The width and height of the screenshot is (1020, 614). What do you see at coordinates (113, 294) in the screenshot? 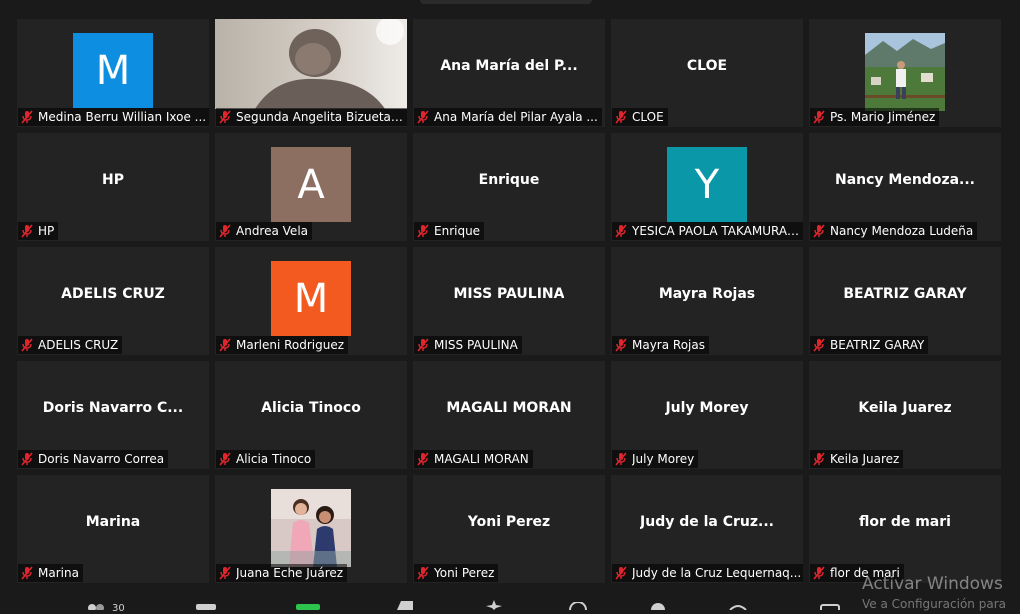
I see `participant-display-name-text: ADELIS CRUZ` at bounding box center [113, 294].